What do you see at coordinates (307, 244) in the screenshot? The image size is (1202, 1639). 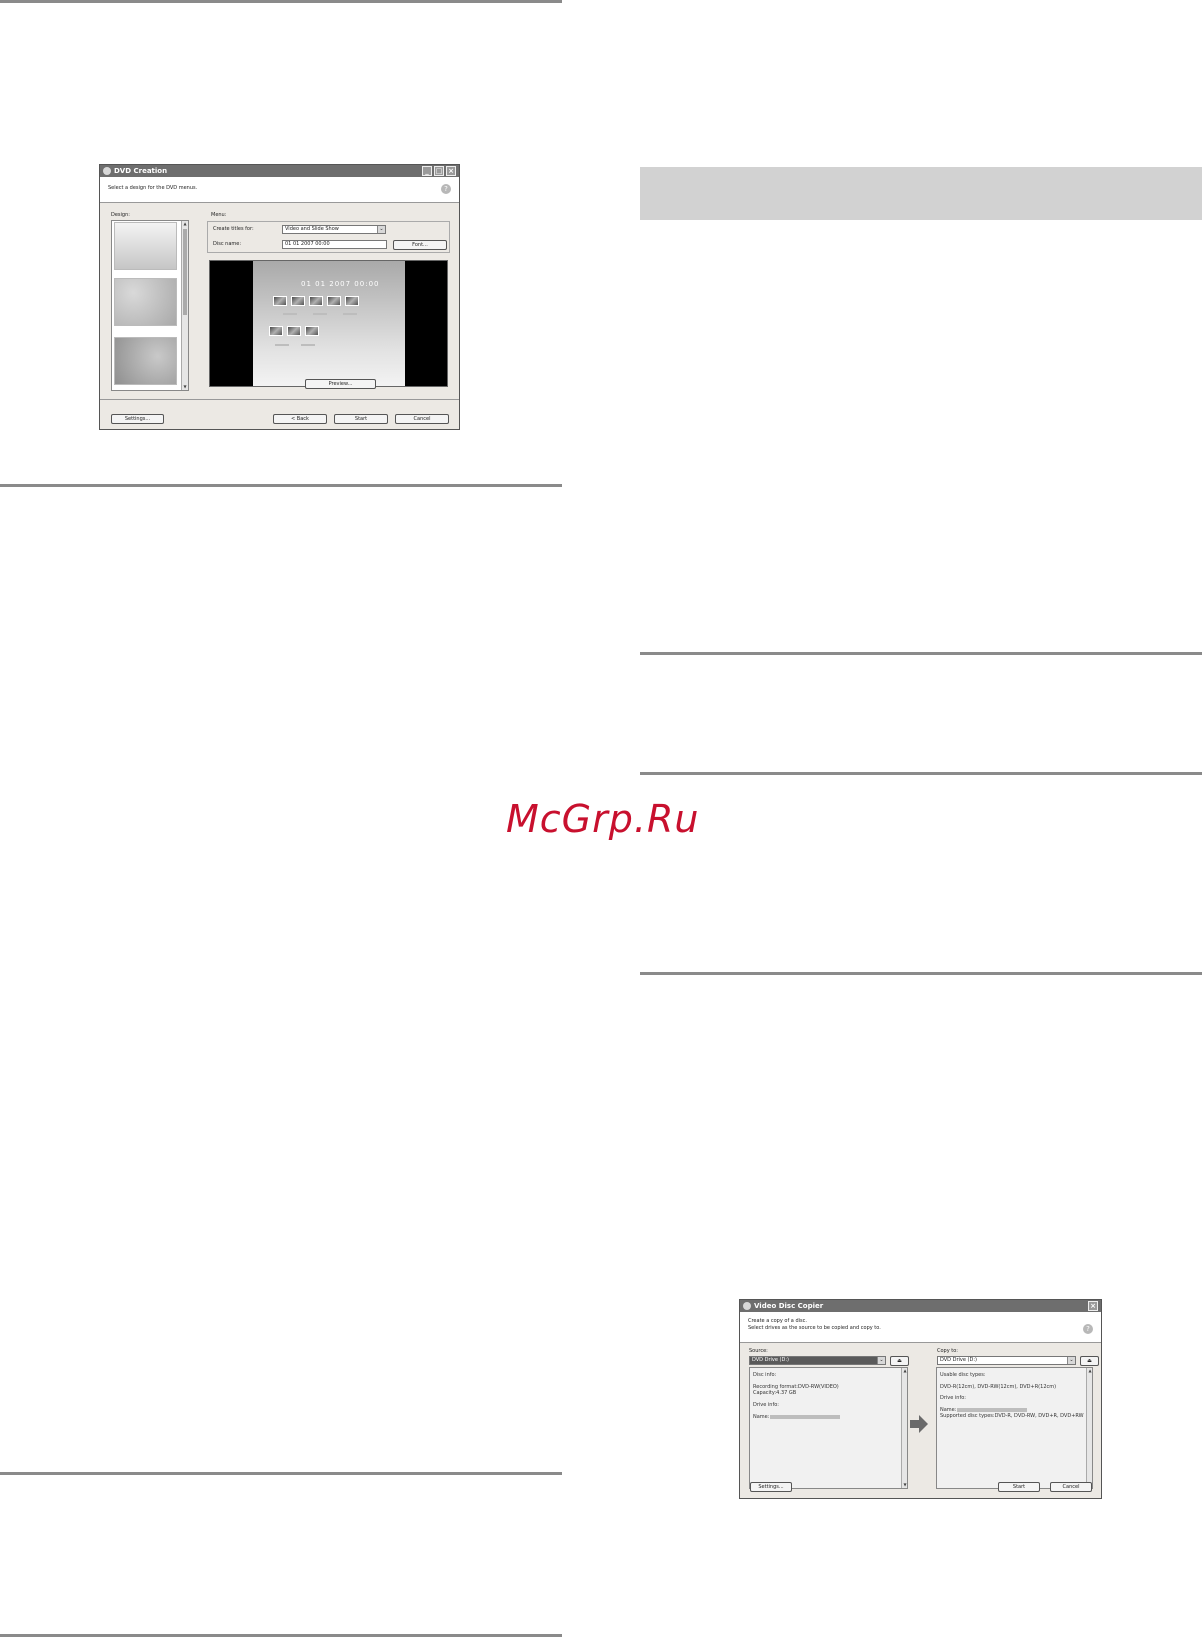 I see `disc-name-value: 01 01 2007 00:00` at bounding box center [307, 244].